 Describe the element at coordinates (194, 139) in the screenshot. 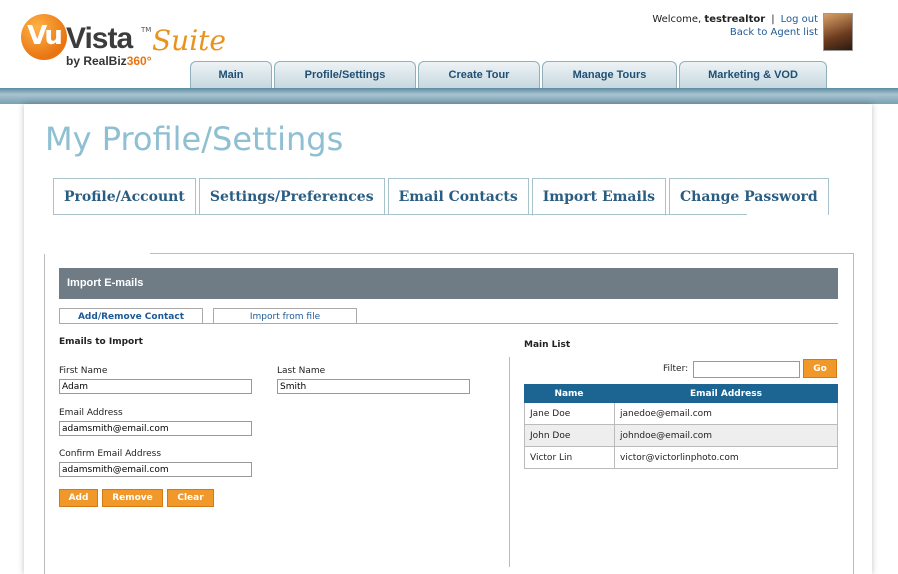

I see `page-title: My Profile/Settings` at that location.